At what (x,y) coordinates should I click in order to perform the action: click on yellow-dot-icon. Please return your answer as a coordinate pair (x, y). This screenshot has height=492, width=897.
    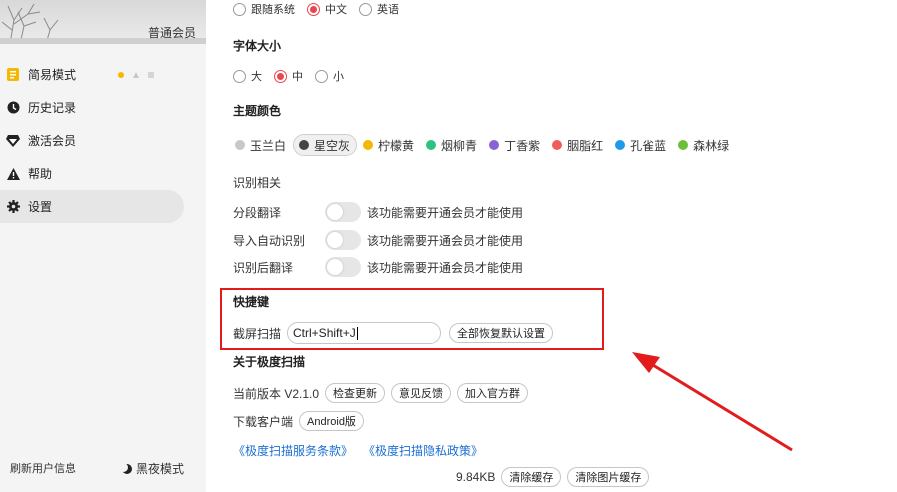
    Looking at the image, I should click on (121, 75).